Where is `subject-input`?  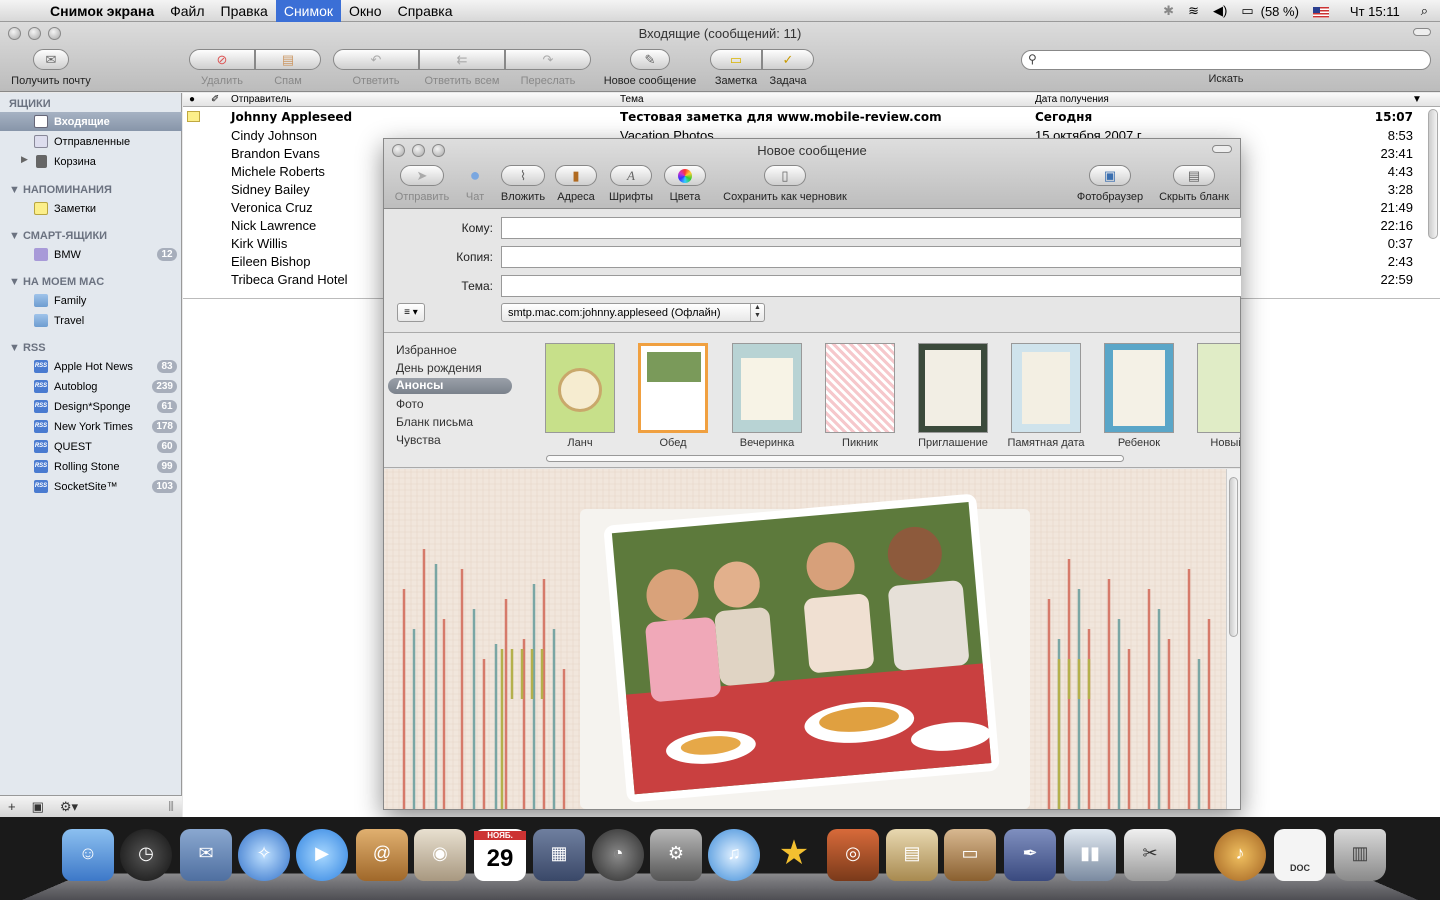
subject-input is located at coordinates (871, 286).